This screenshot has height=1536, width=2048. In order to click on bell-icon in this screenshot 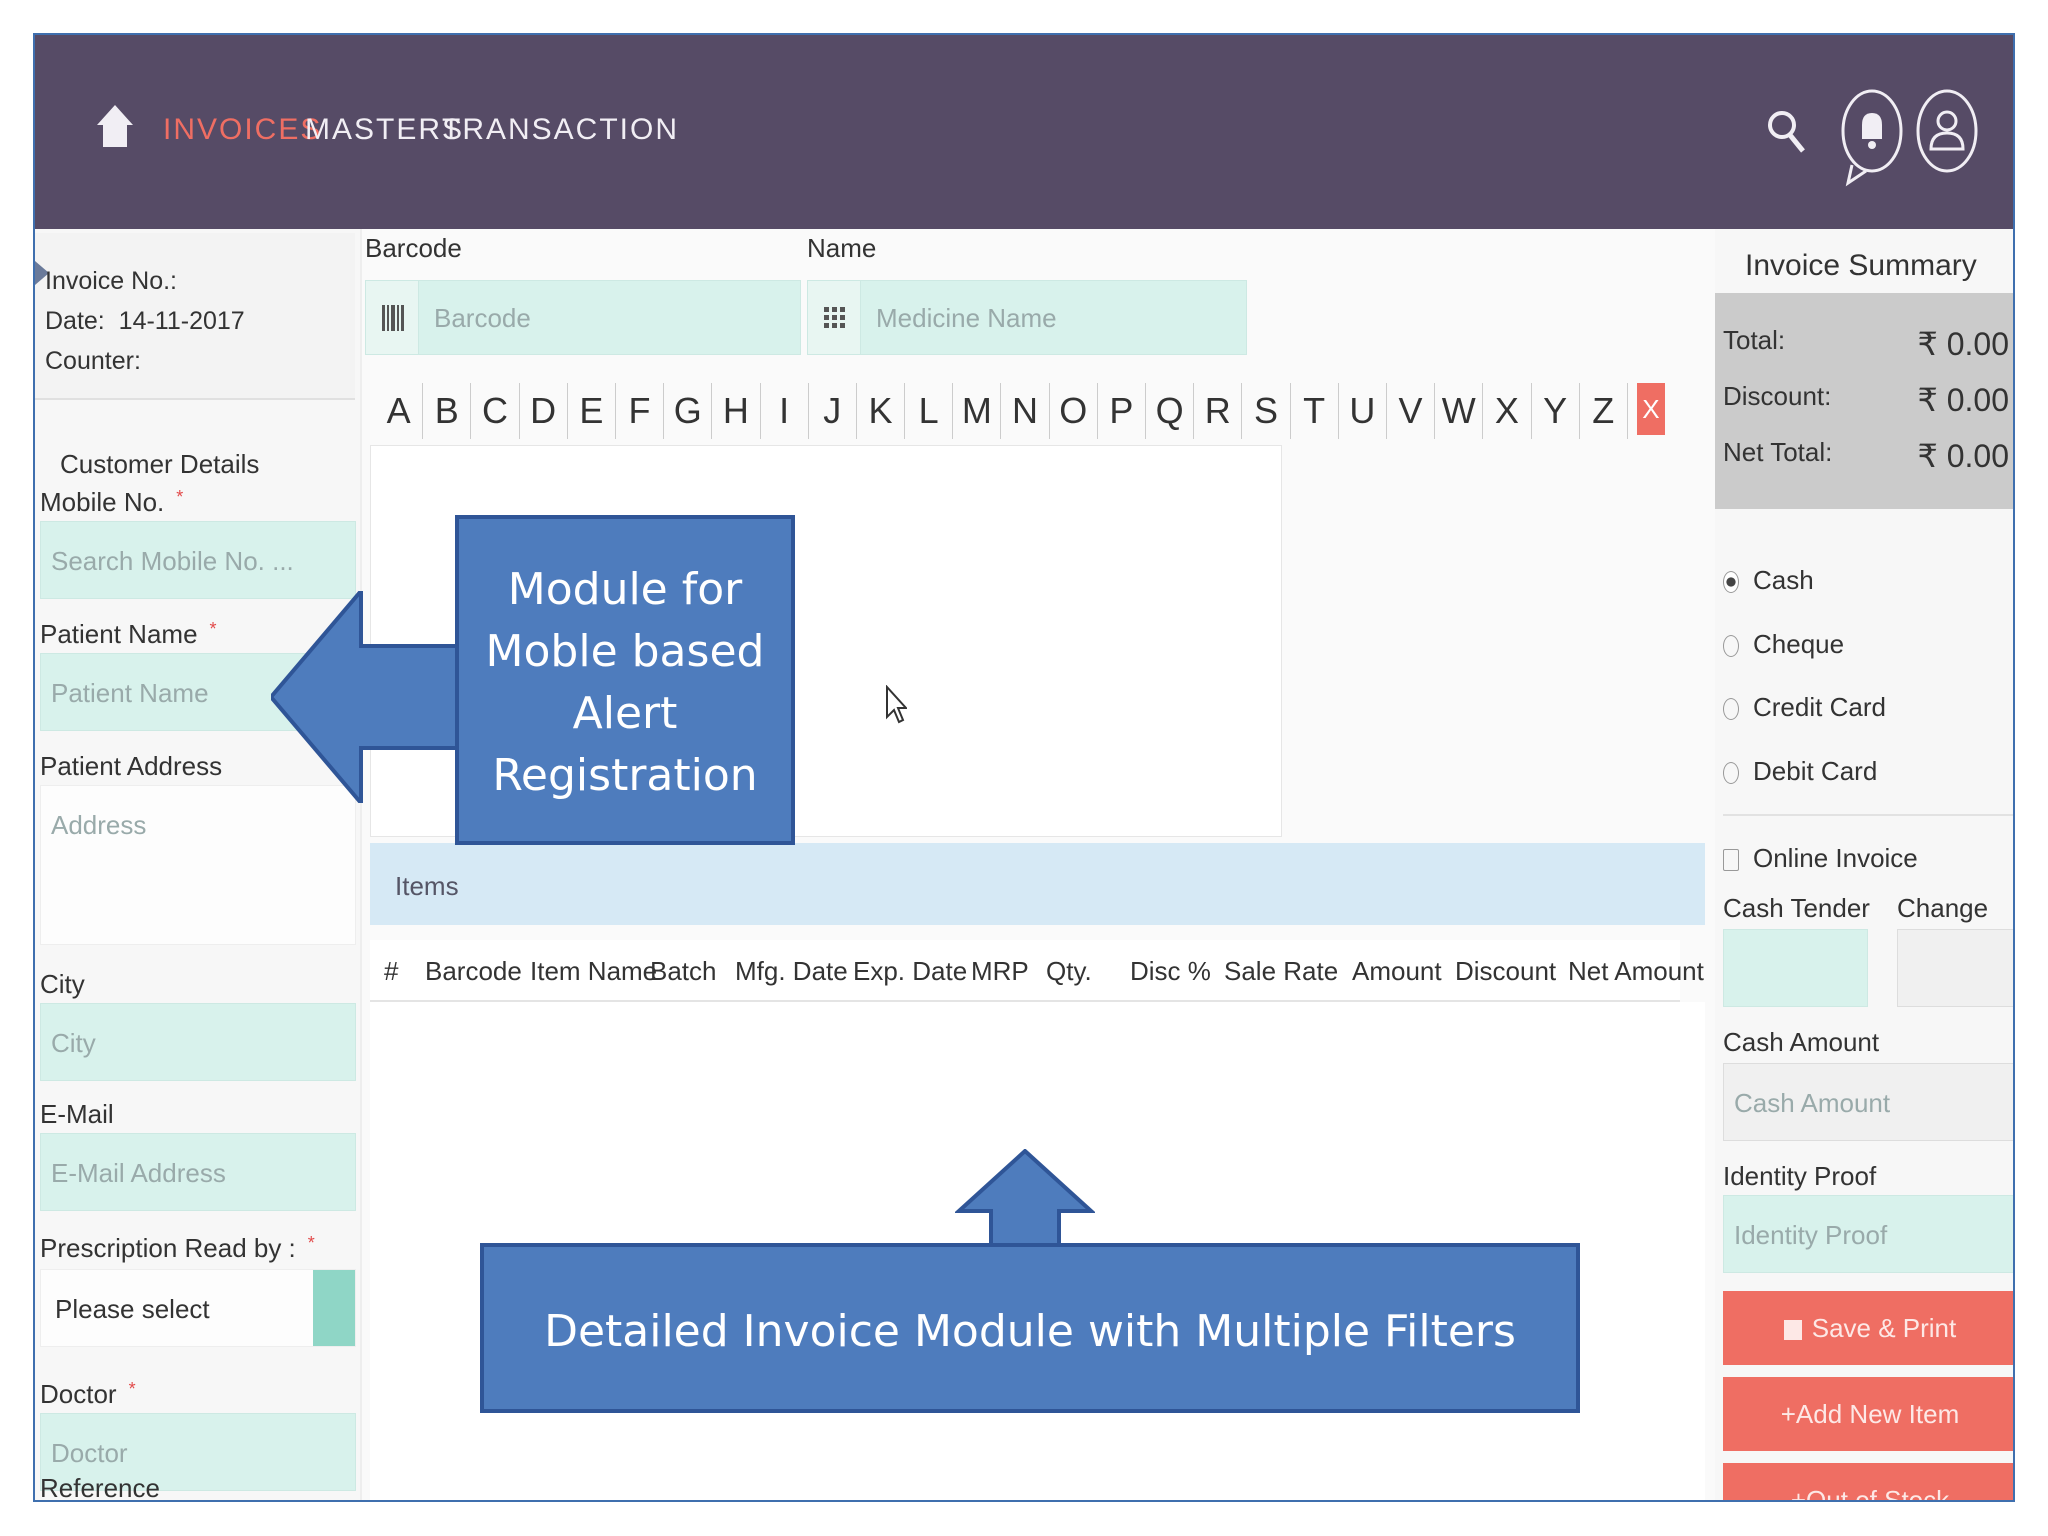, I will do `click(1872, 138)`.